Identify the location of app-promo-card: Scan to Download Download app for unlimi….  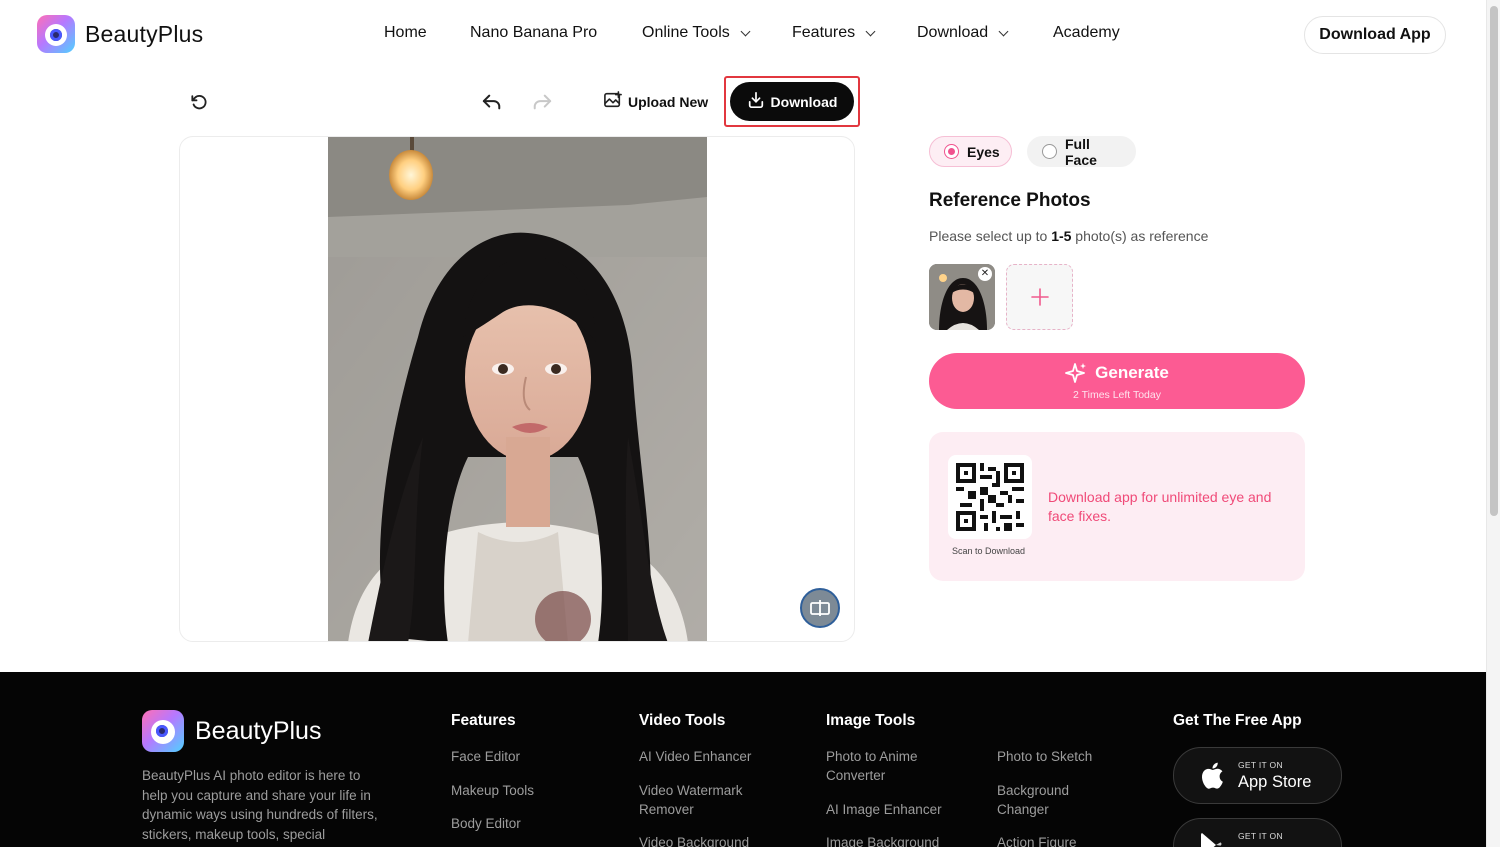
(1117, 506).